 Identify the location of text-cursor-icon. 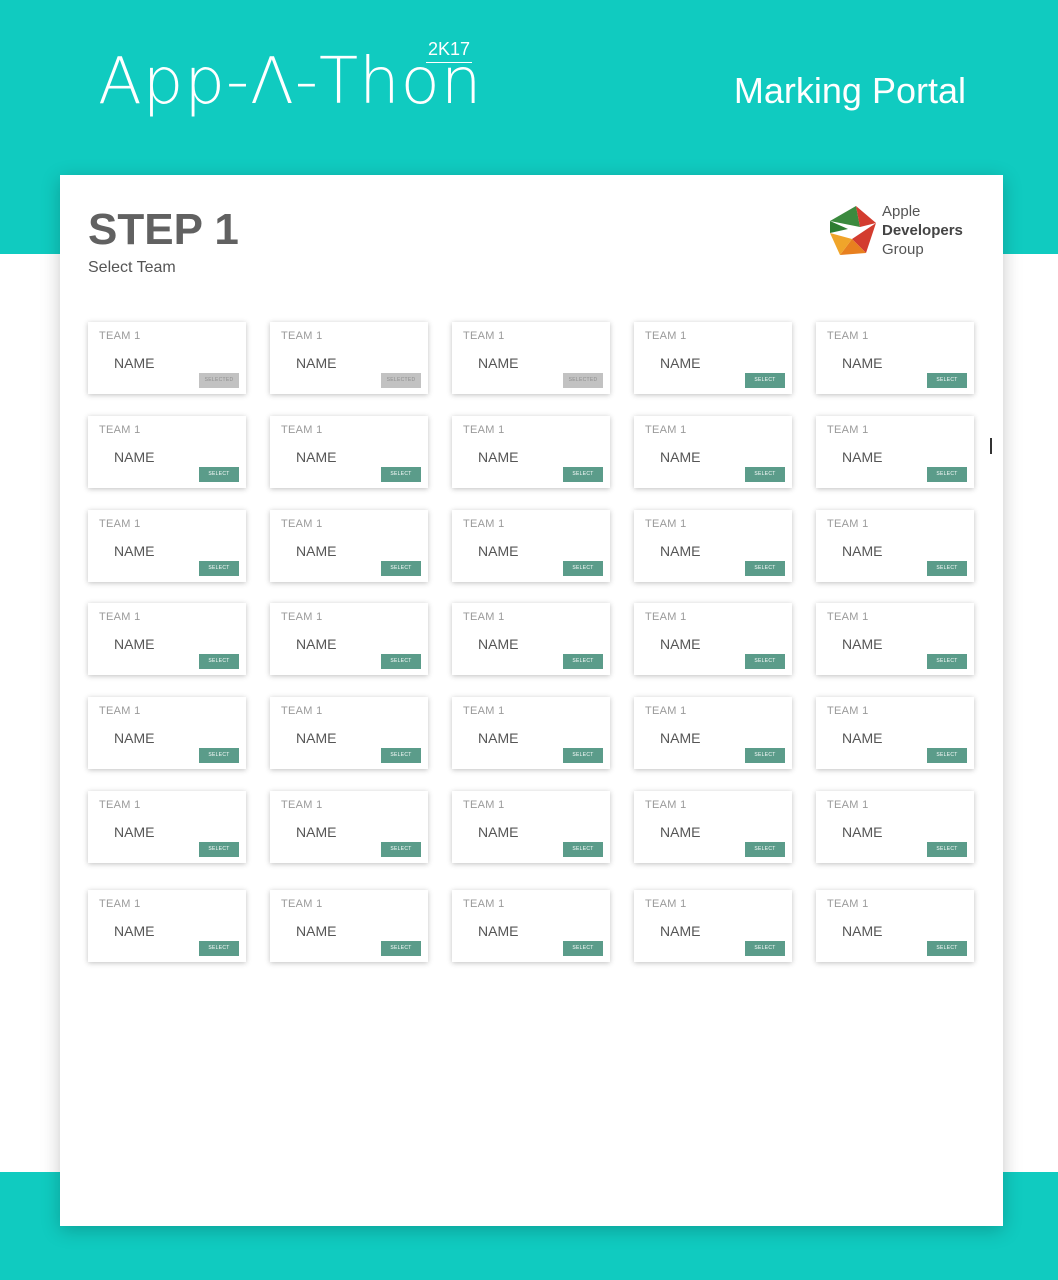
(991, 446).